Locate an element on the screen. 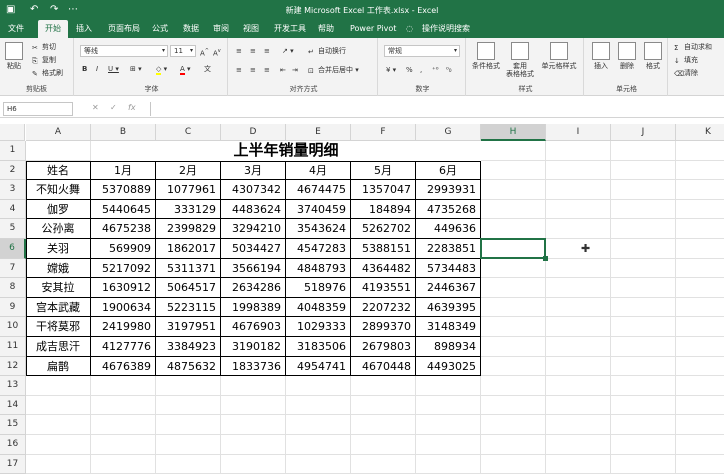 This screenshot has width=724, height=474. orientation-icon: ↗ ▾ is located at coordinates (288, 51).